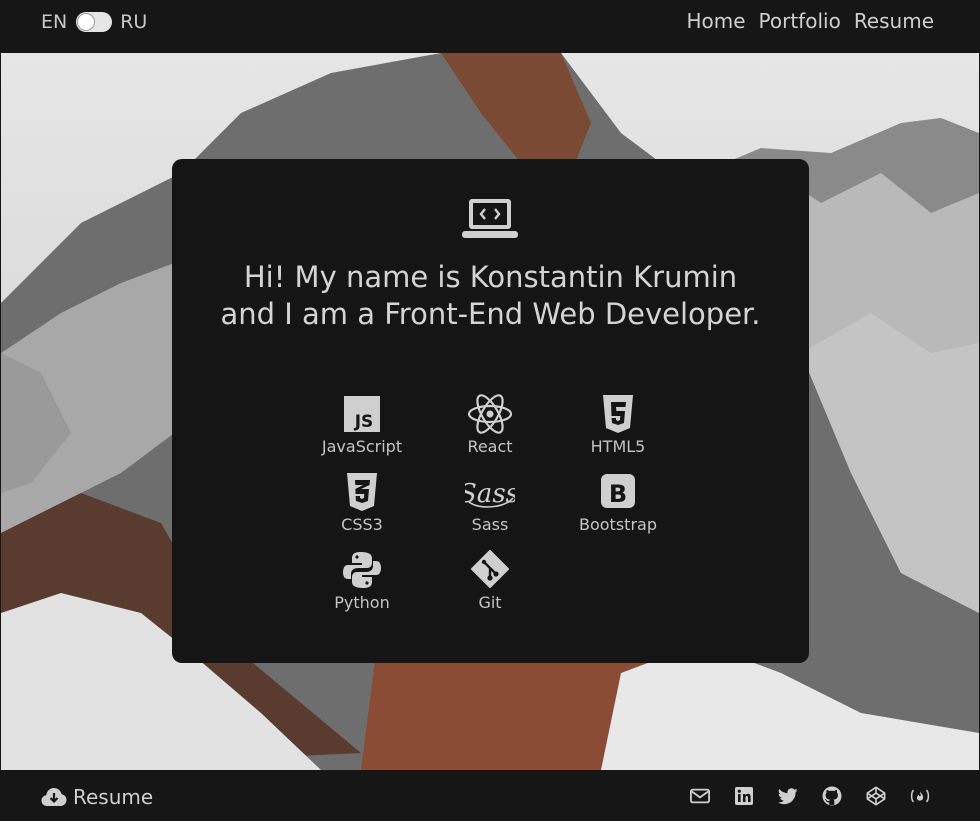 This screenshot has height=821, width=980. What do you see at coordinates (490, 414) in the screenshot?
I see `react-icon` at bounding box center [490, 414].